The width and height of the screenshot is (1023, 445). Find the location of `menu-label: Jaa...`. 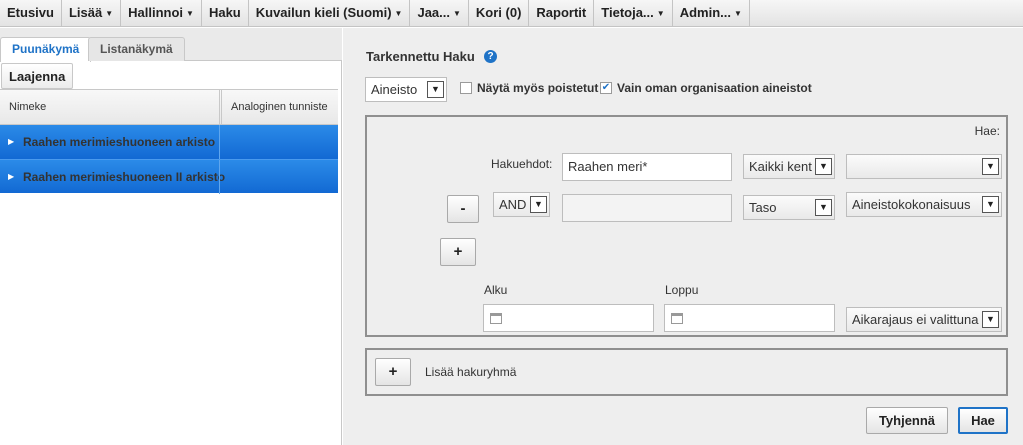

menu-label: Jaa... is located at coordinates (433, 12).